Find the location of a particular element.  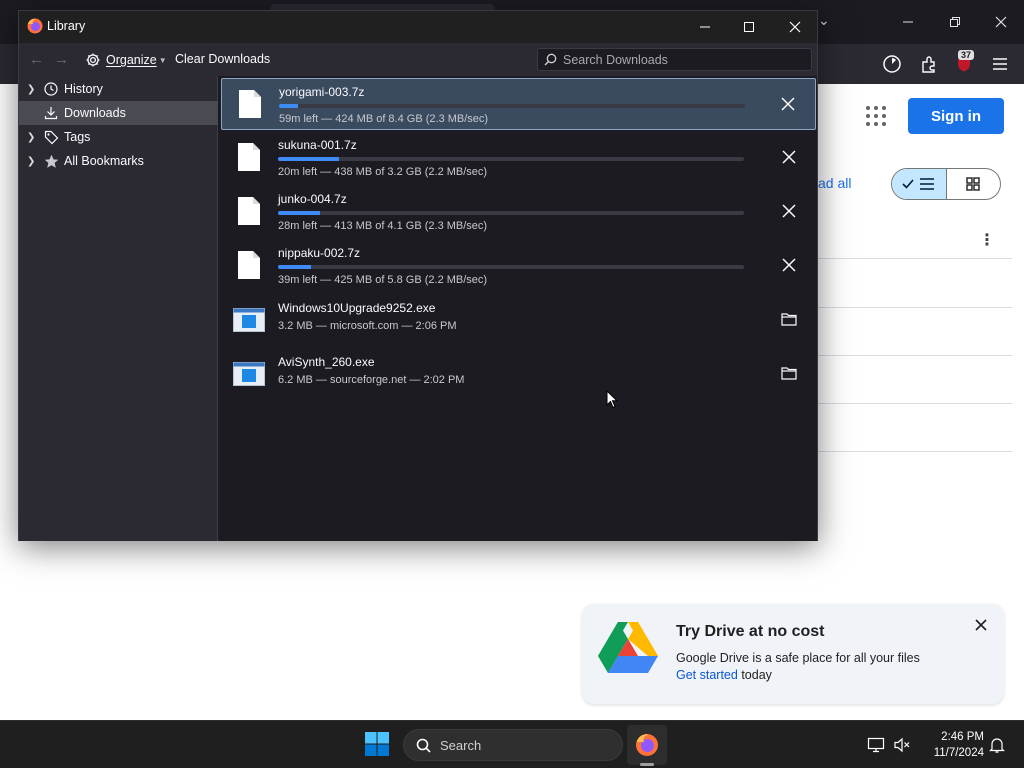

firefox-logo-icon is located at coordinates (35, 27).